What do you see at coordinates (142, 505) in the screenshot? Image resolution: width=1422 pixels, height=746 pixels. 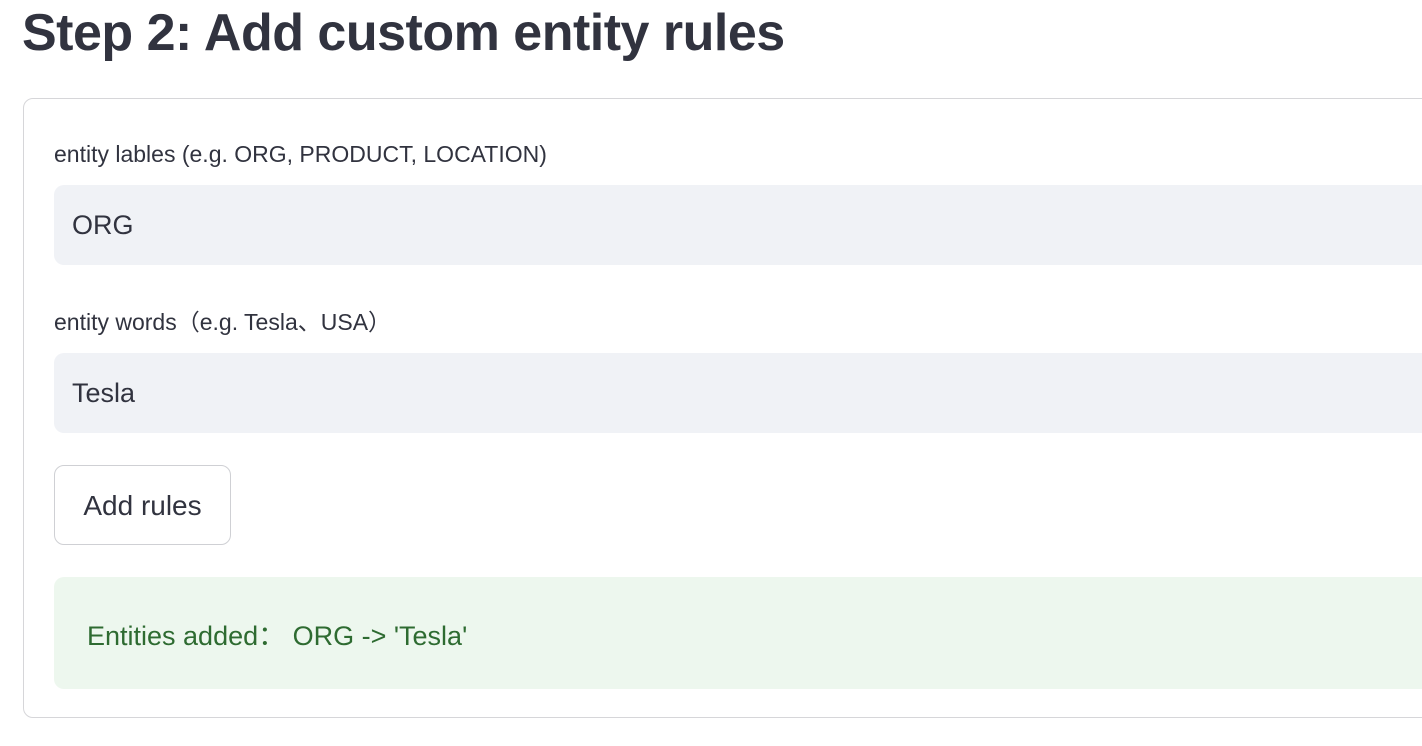 I see `add-rules-button: Add rules` at bounding box center [142, 505].